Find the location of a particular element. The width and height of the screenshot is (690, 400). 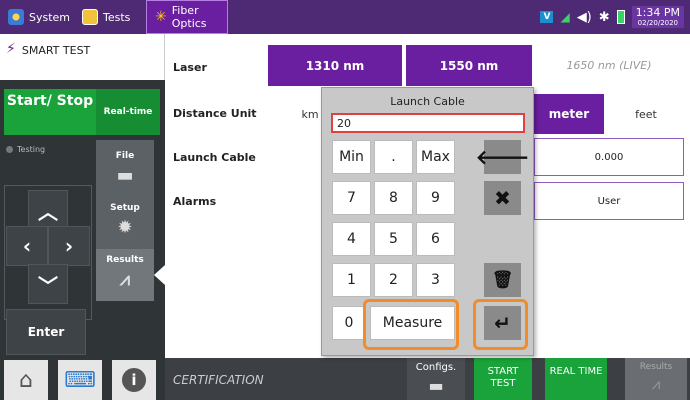

laser-1310-button: 1310 nm is located at coordinates (335, 65).